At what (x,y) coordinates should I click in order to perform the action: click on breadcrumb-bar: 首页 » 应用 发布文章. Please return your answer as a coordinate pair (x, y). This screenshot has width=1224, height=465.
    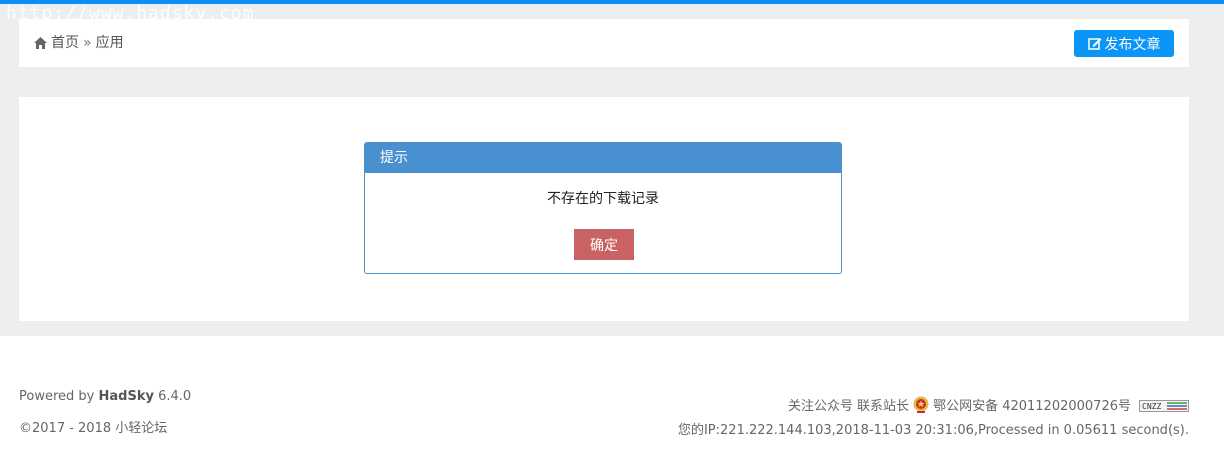
    Looking at the image, I should click on (604, 43).